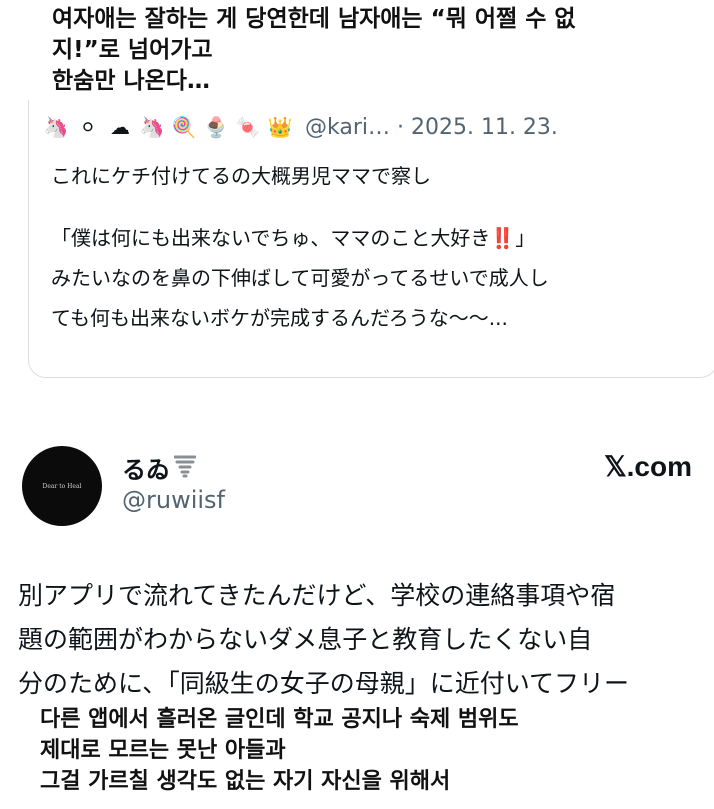 The height and width of the screenshot is (809, 714). I want to click on cloud-icon: ☁, so click(120, 127).